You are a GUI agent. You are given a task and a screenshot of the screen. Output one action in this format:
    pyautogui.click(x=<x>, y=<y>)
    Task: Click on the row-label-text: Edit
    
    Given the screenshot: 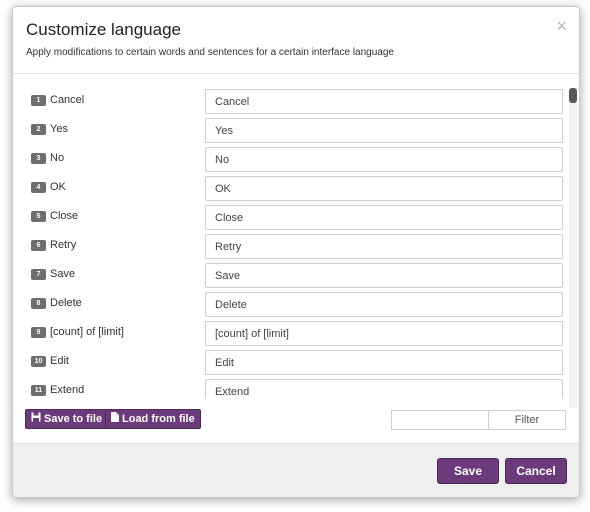 What is the action you would take?
    pyautogui.click(x=59, y=361)
    